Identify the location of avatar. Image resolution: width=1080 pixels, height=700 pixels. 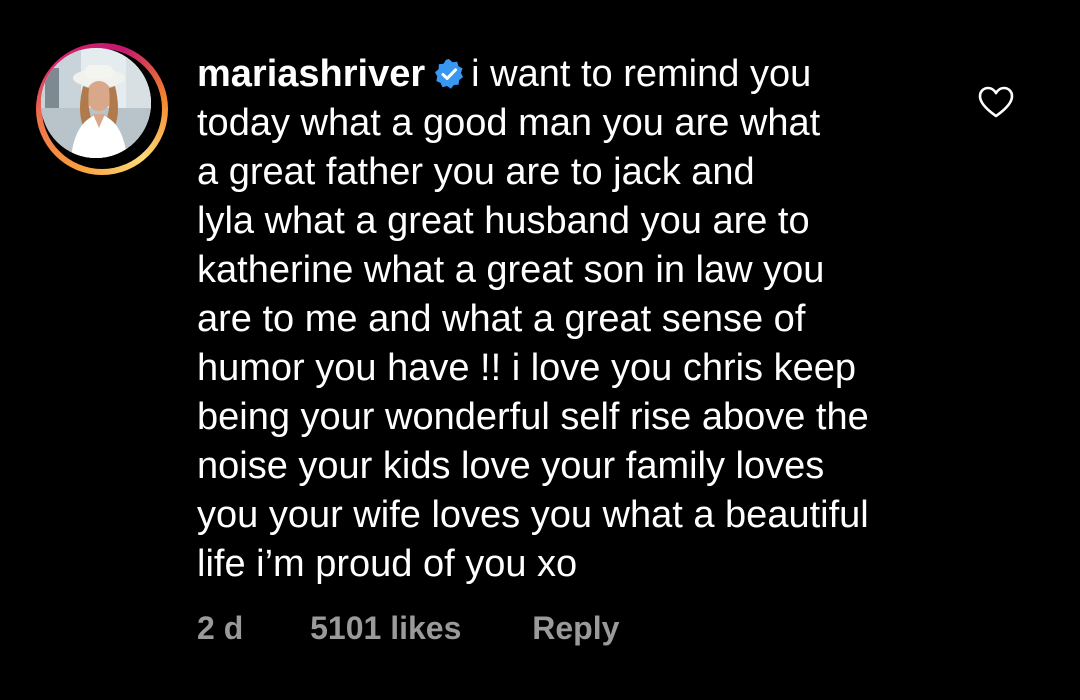
(96, 103).